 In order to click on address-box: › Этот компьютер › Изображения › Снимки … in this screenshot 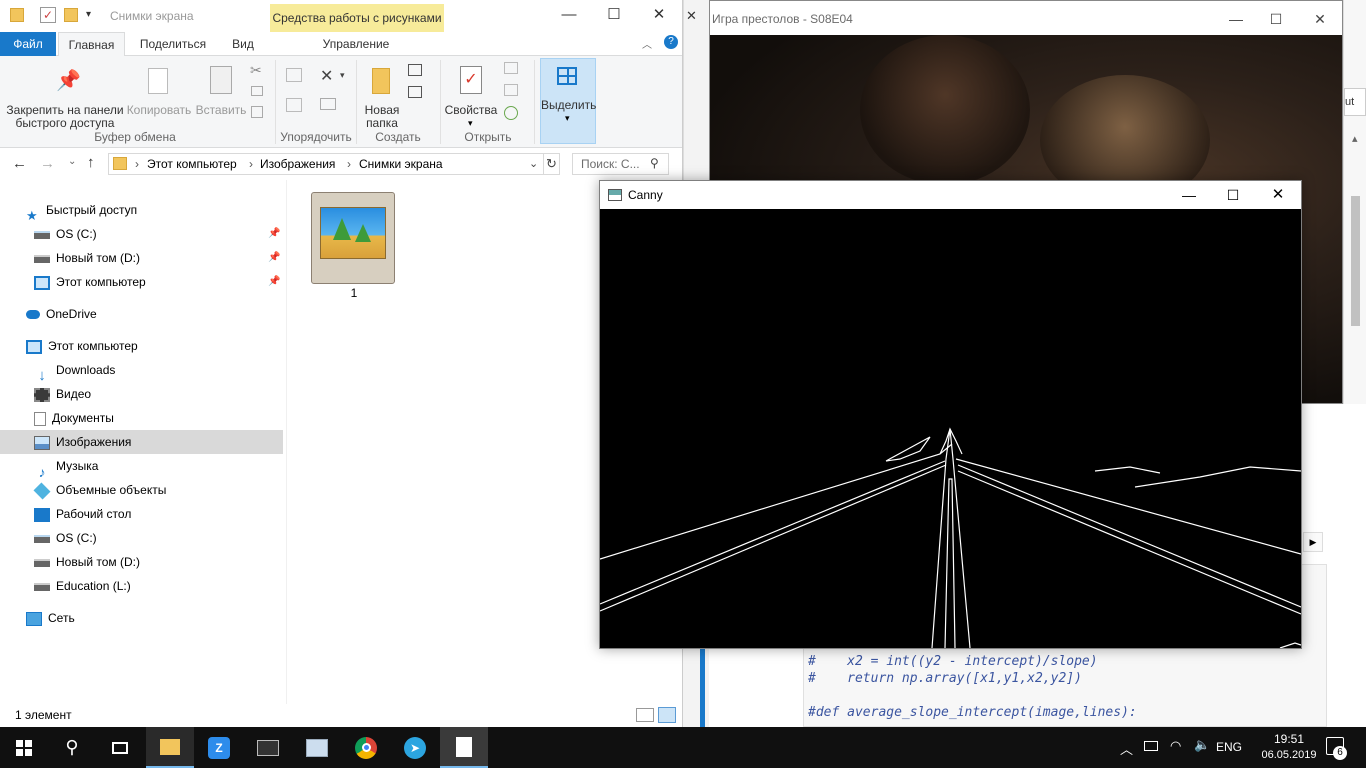, I will do `click(334, 164)`.